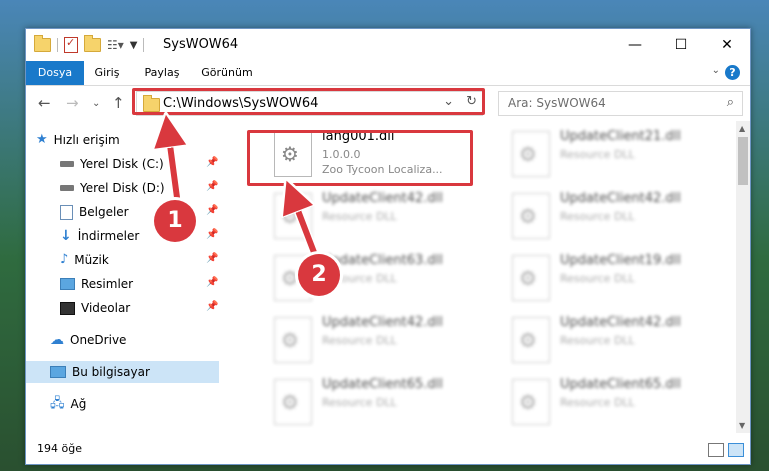 The height and width of the screenshot is (471, 769). I want to click on step-badge-1: 1, so click(175, 221).